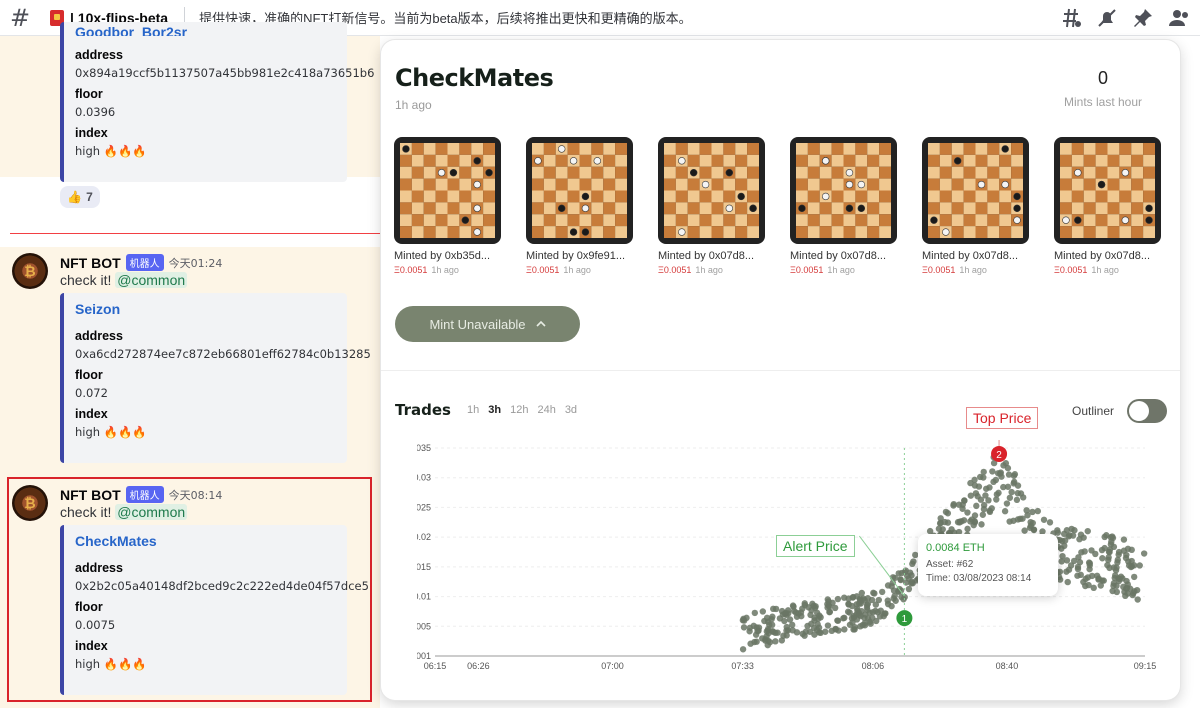 This screenshot has height=708, width=1200. What do you see at coordinates (1107, 18) in the screenshot?
I see `mute-icon` at bounding box center [1107, 18].